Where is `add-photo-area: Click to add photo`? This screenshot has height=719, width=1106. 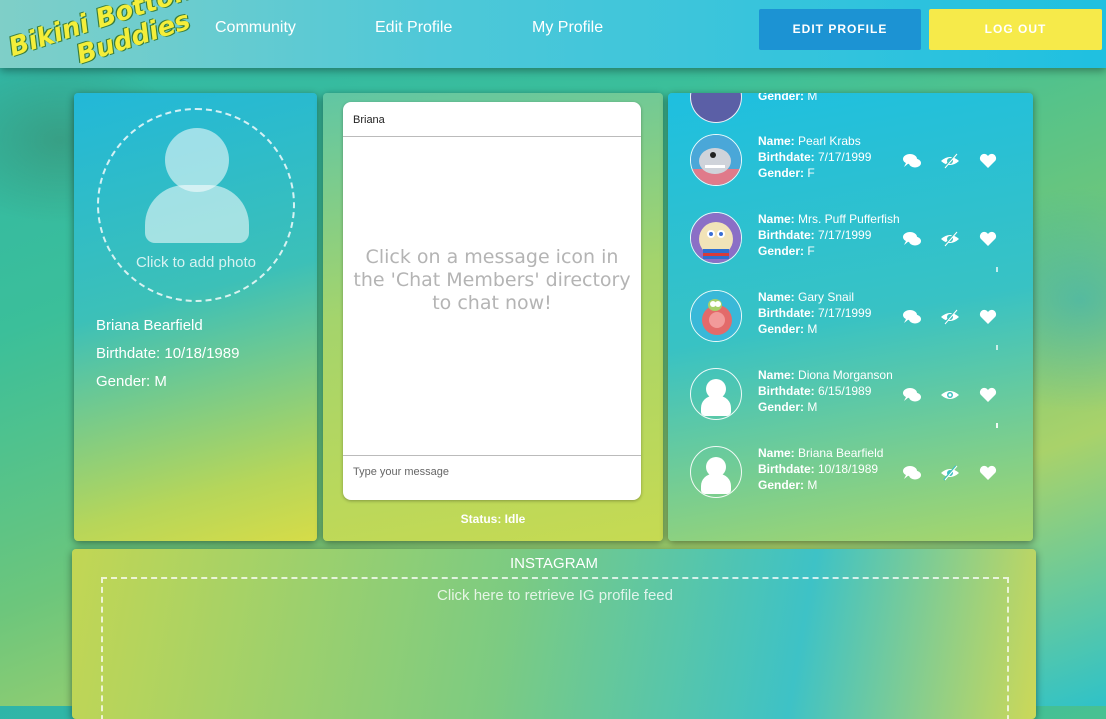
add-photo-area: Click to add photo is located at coordinates (196, 205).